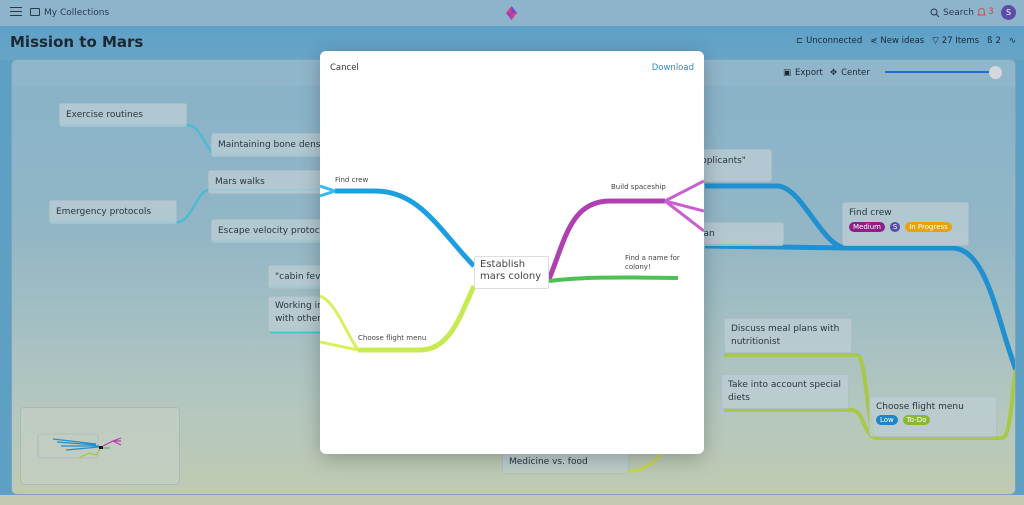  I want to click on status-badge: To-Do, so click(916, 420).